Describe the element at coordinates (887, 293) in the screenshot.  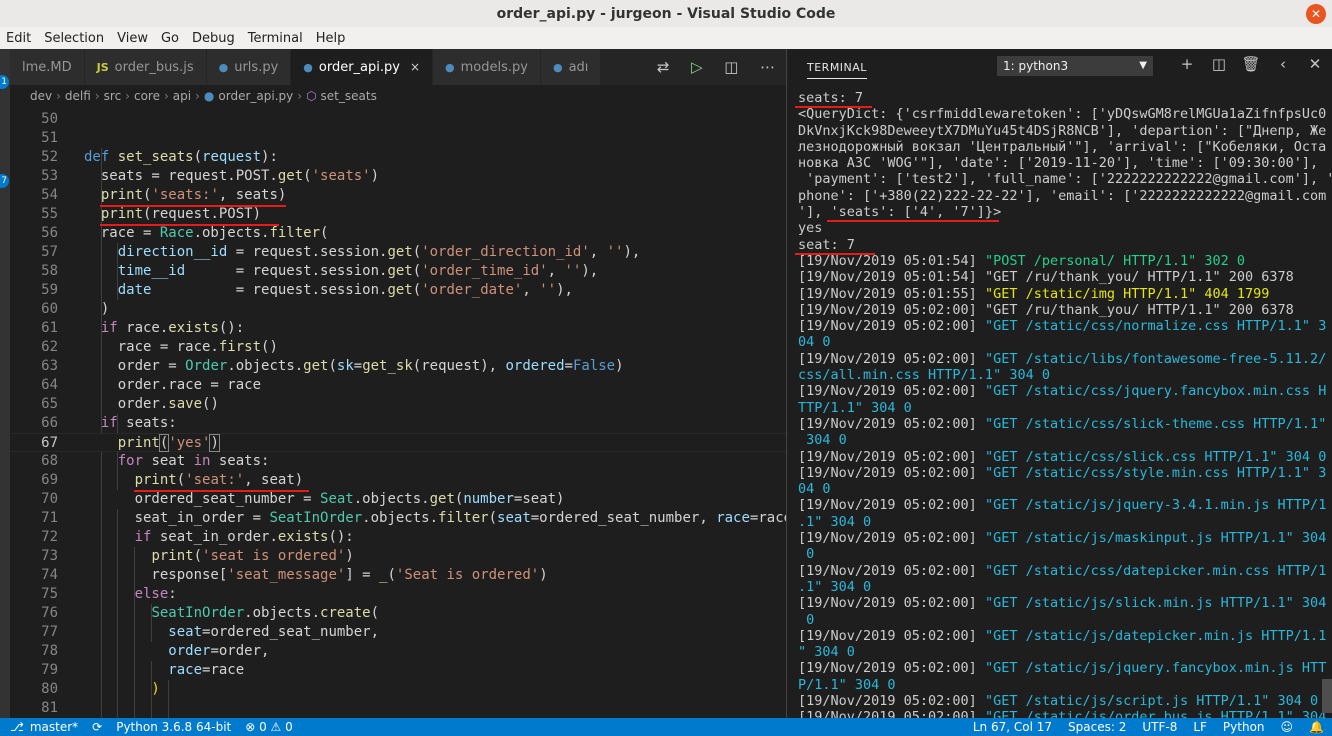
I see `log-timestamp: [19/Nov/2019 05:01:55]` at that location.